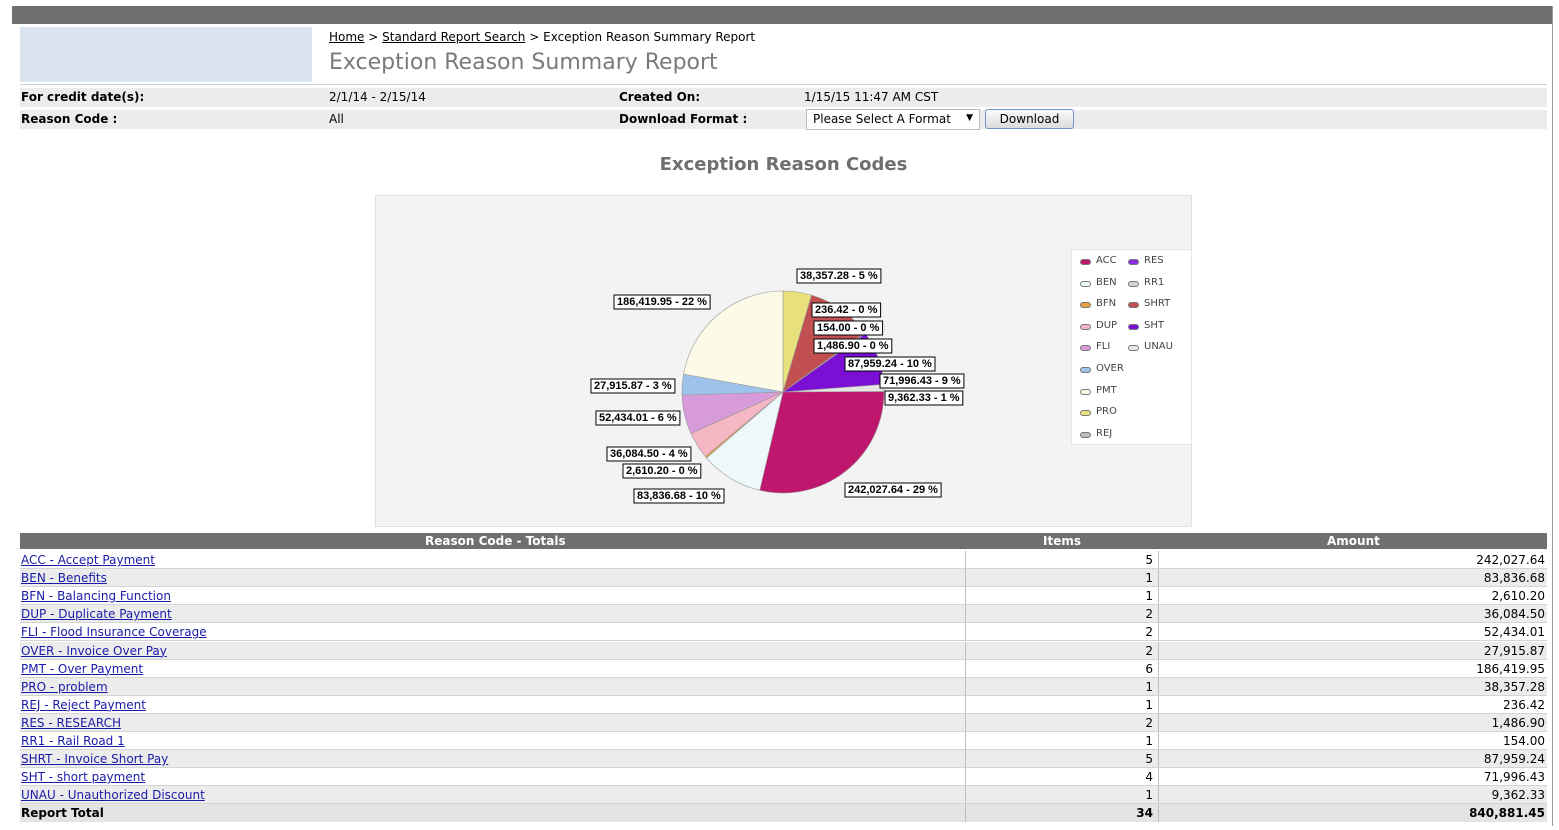 The image size is (1559, 830). What do you see at coordinates (453, 37) in the screenshot?
I see `breadcrumb-search-link: Standard Report Search` at bounding box center [453, 37].